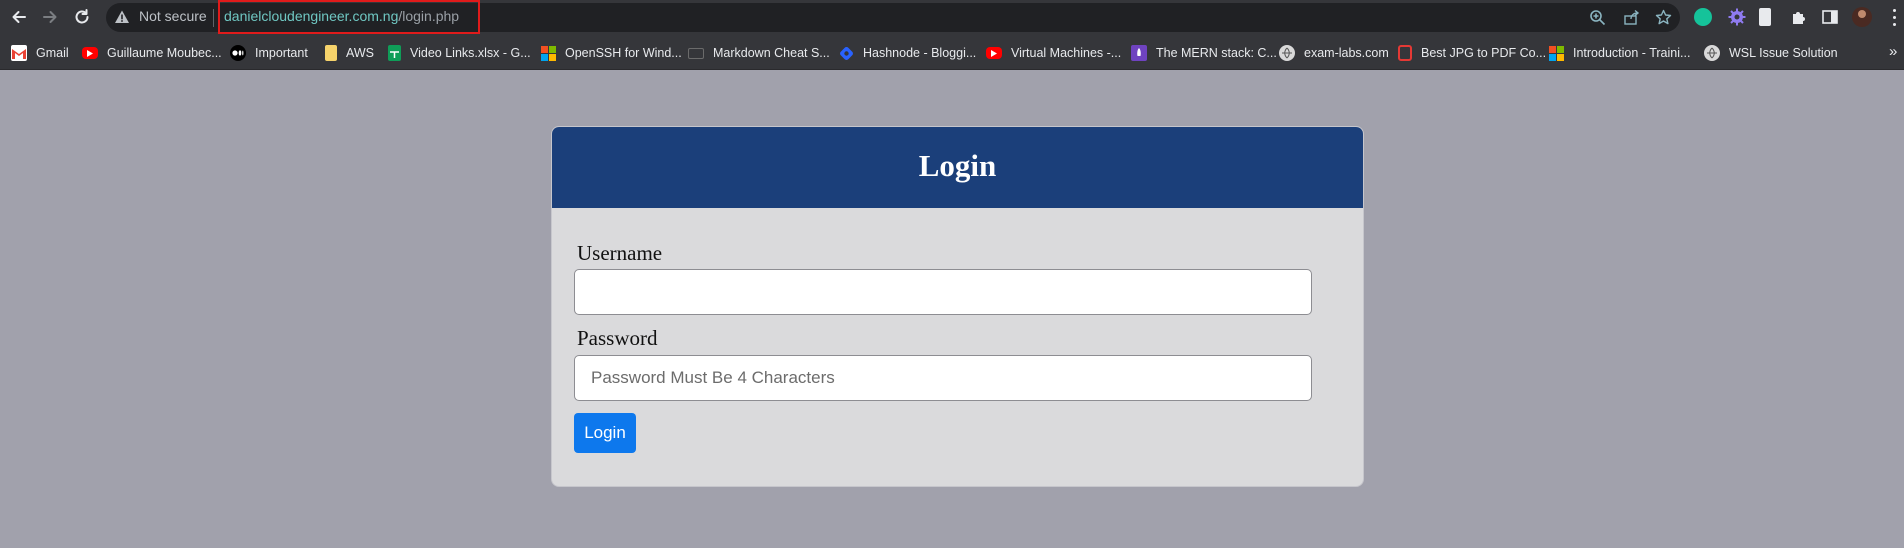 The width and height of the screenshot is (1904, 548). Describe the element at coordinates (943, 292) in the screenshot. I see `username-input` at that location.